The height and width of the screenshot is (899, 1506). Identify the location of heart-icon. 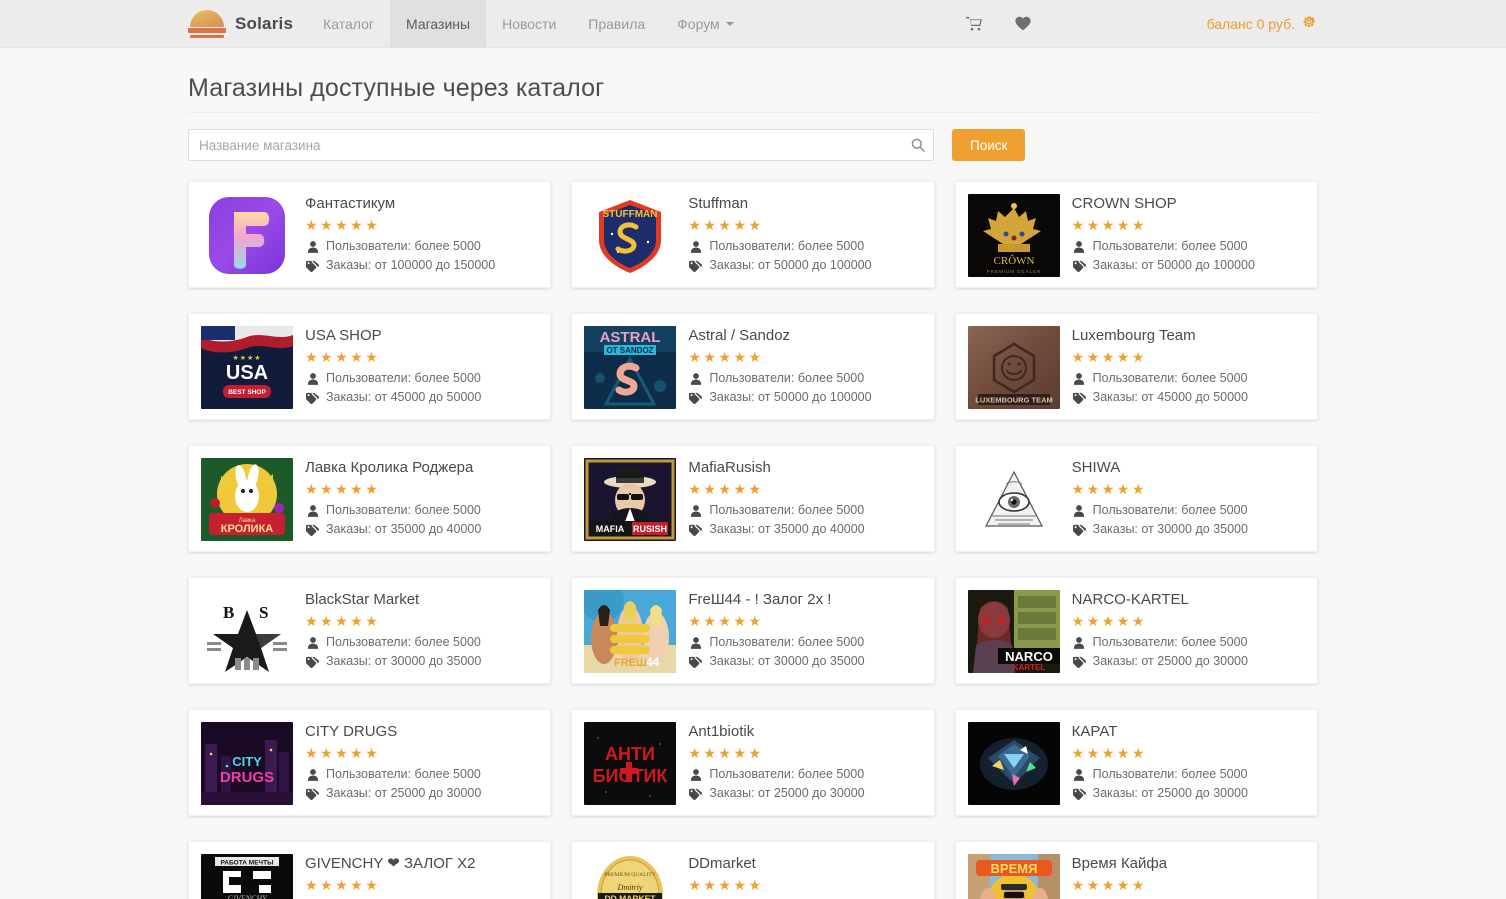
(1023, 23).